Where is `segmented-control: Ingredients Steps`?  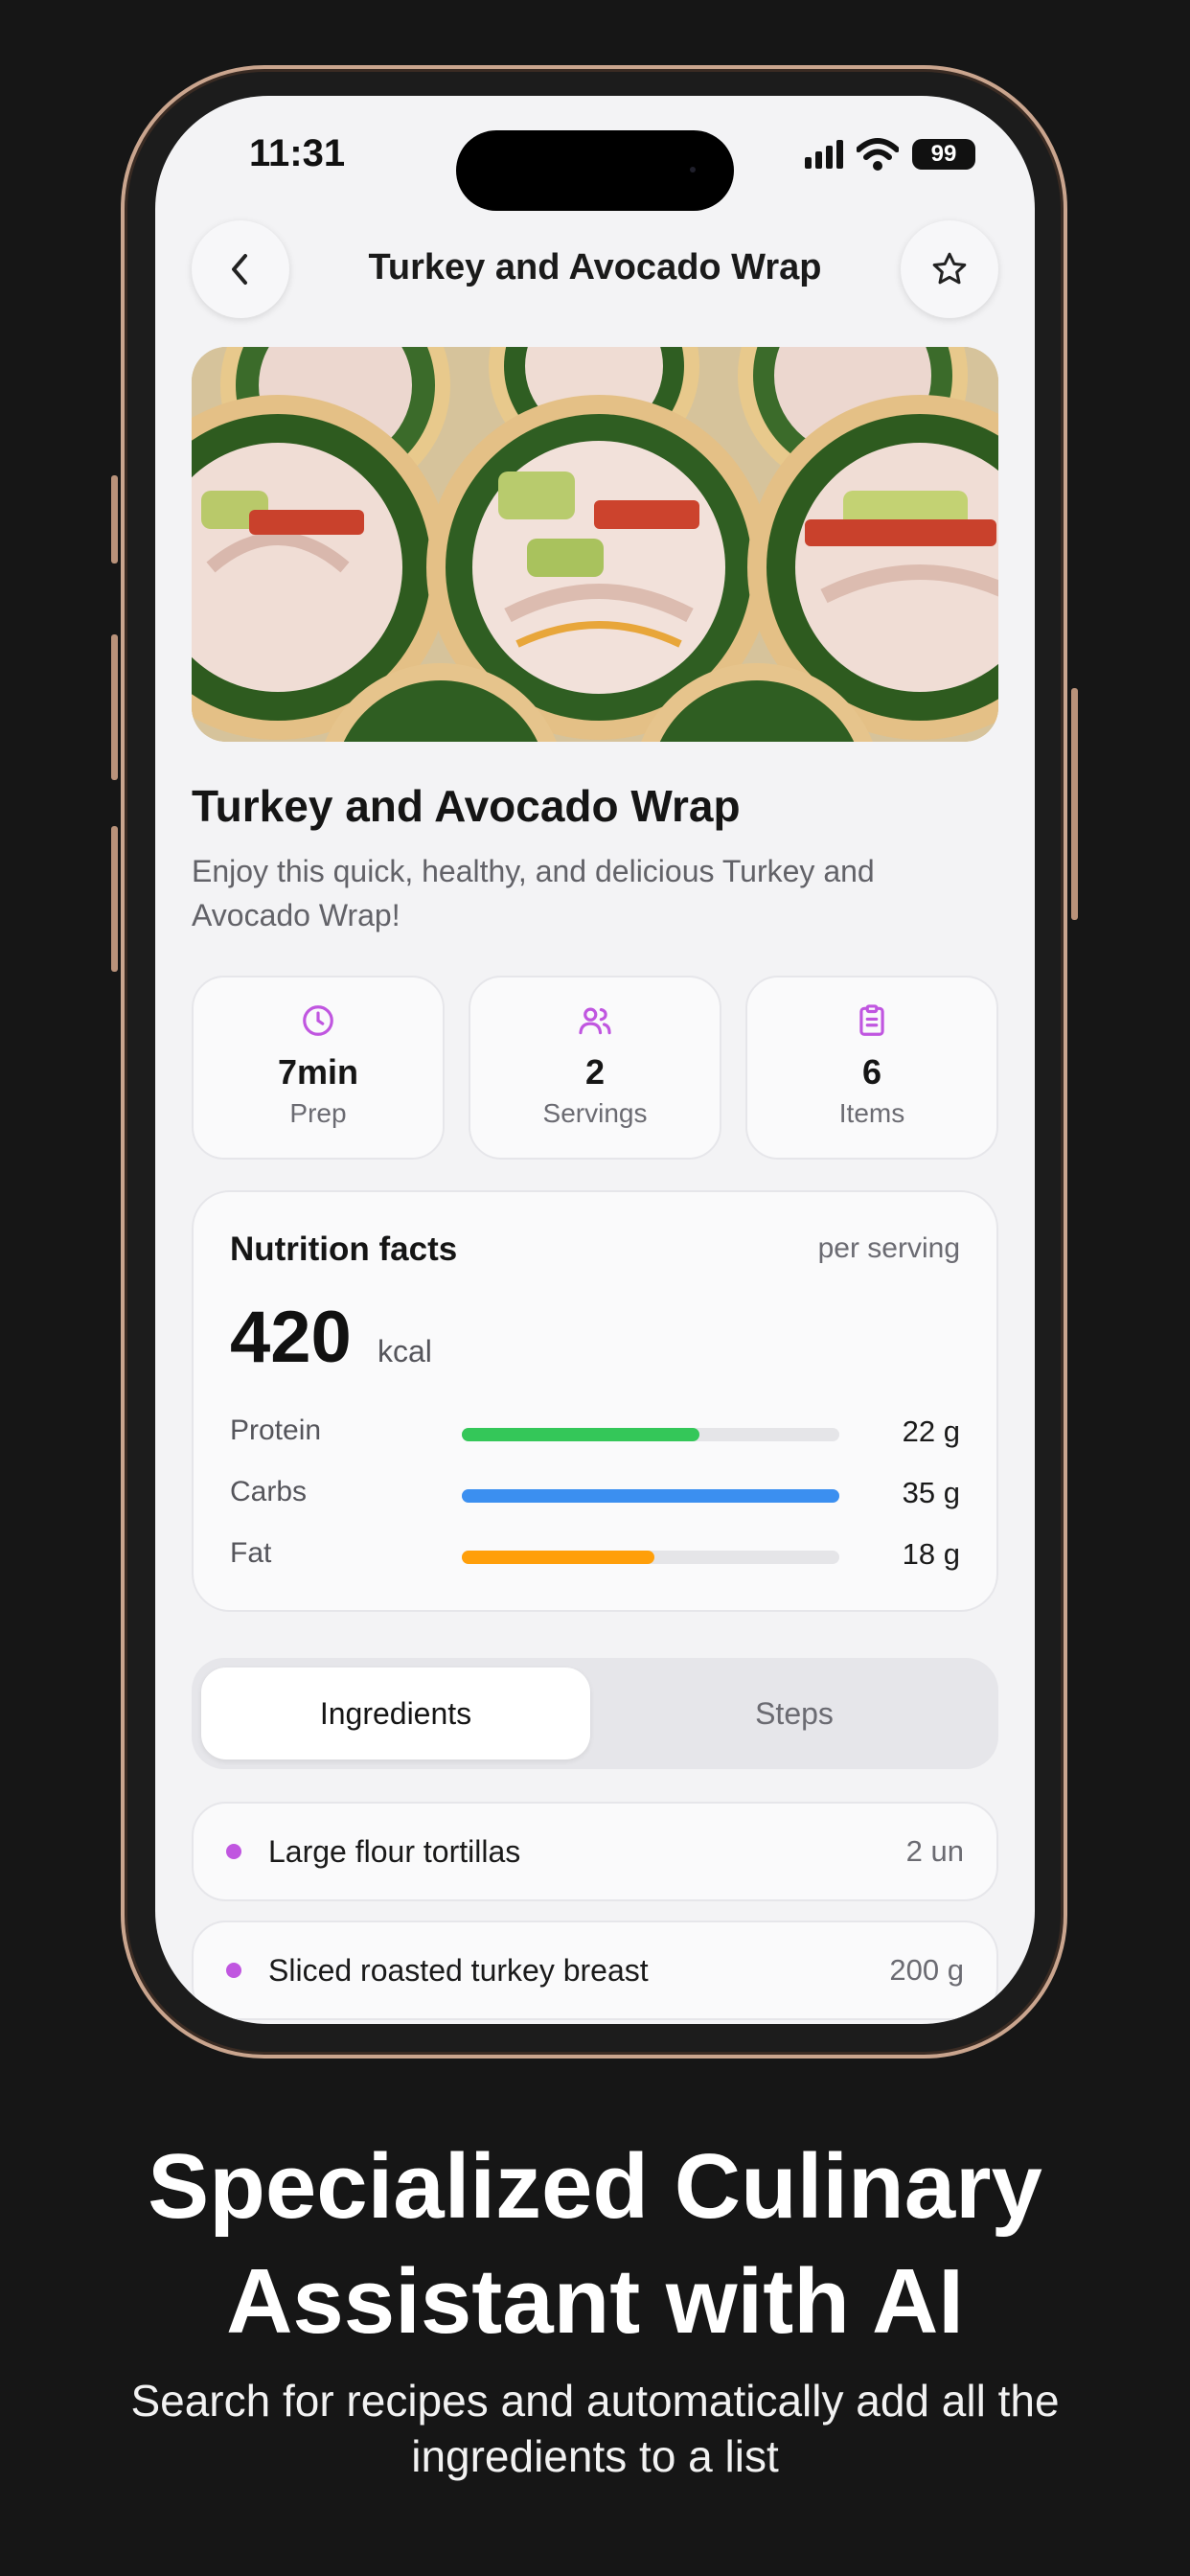 segmented-control: Ingredients Steps is located at coordinates (595, 1713).